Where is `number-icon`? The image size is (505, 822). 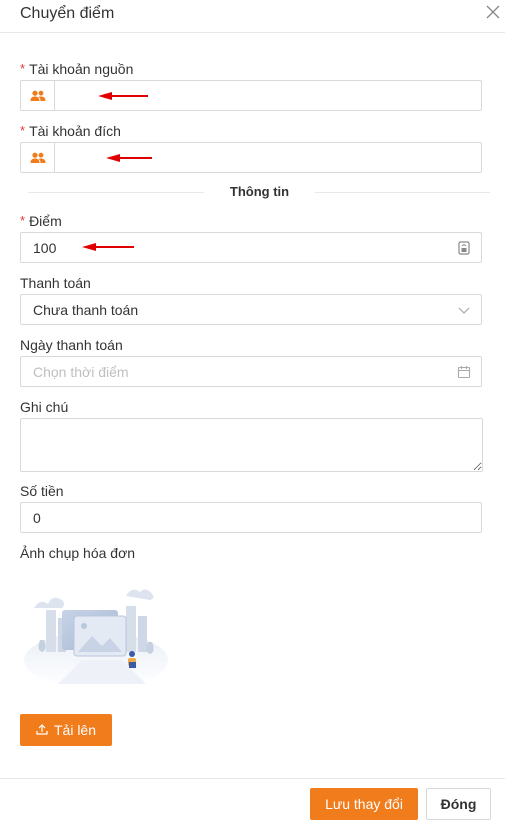 number-icon is located at coordinates (464, 248).